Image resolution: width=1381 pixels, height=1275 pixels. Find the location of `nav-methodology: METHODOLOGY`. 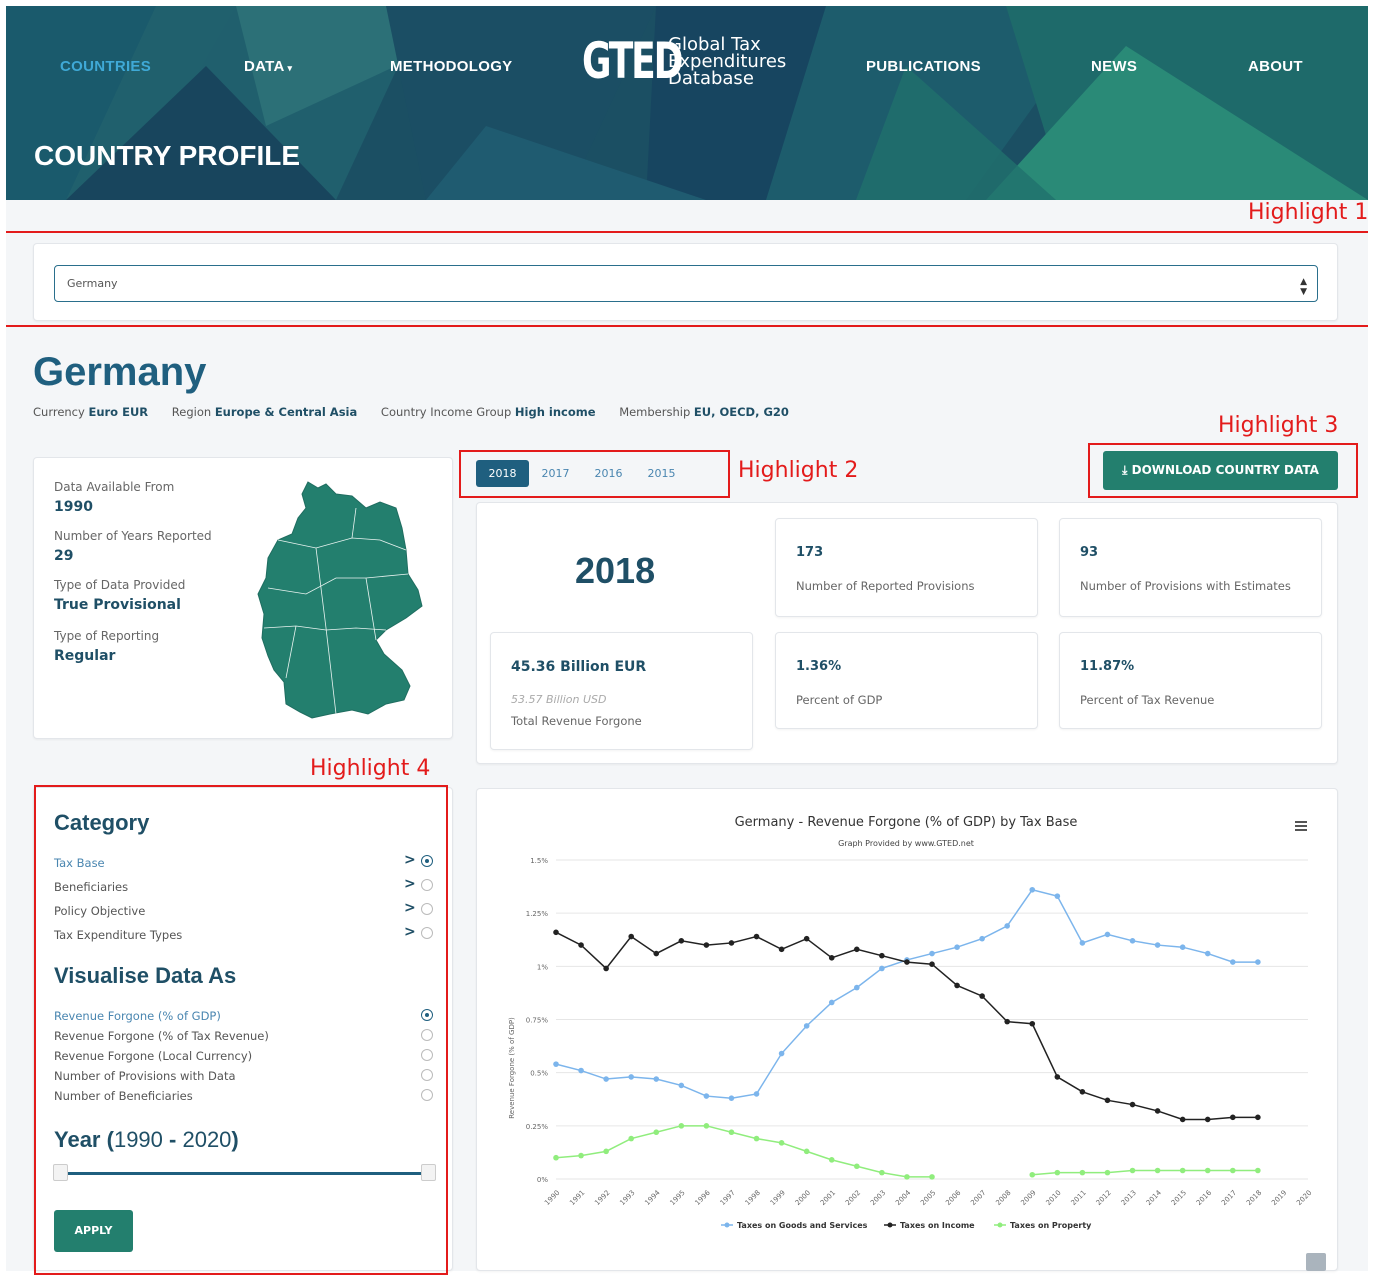

nav-methodology: METHODOLOGY is located at coordinates (451, 66).